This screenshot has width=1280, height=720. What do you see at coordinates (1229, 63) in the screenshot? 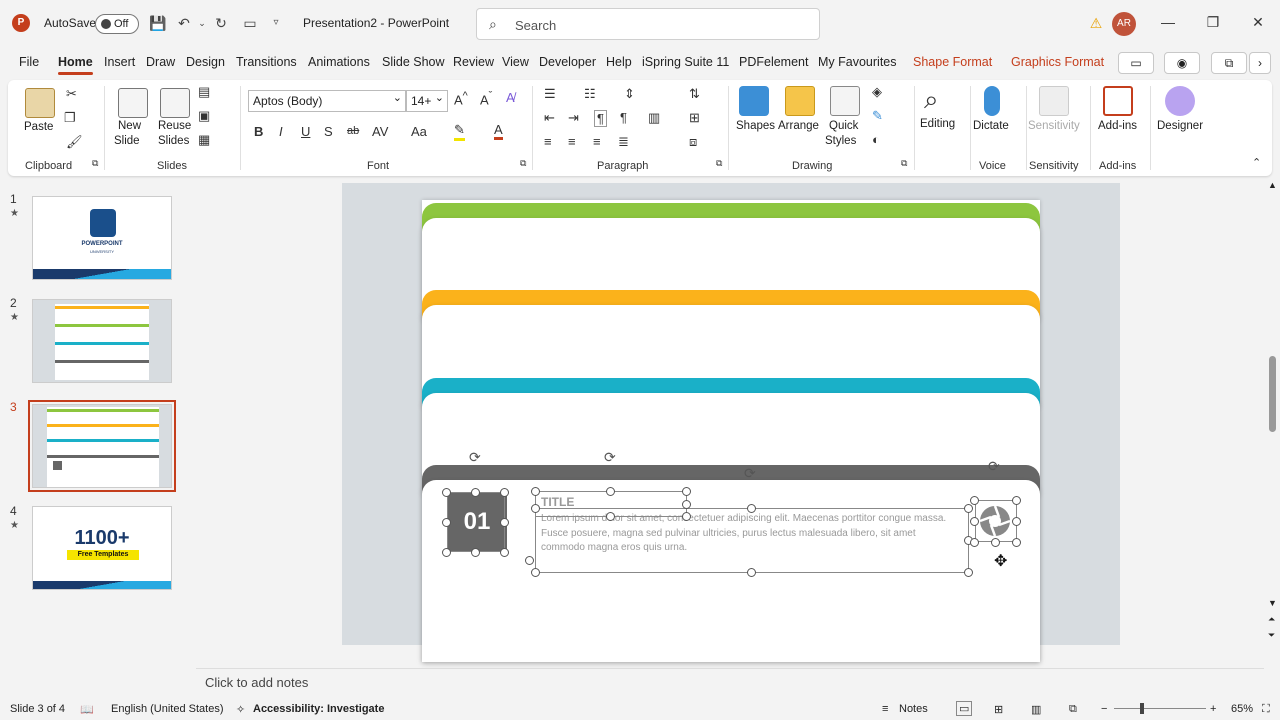
I see `share-button: ⧉` at bounding box center [1229, 63].